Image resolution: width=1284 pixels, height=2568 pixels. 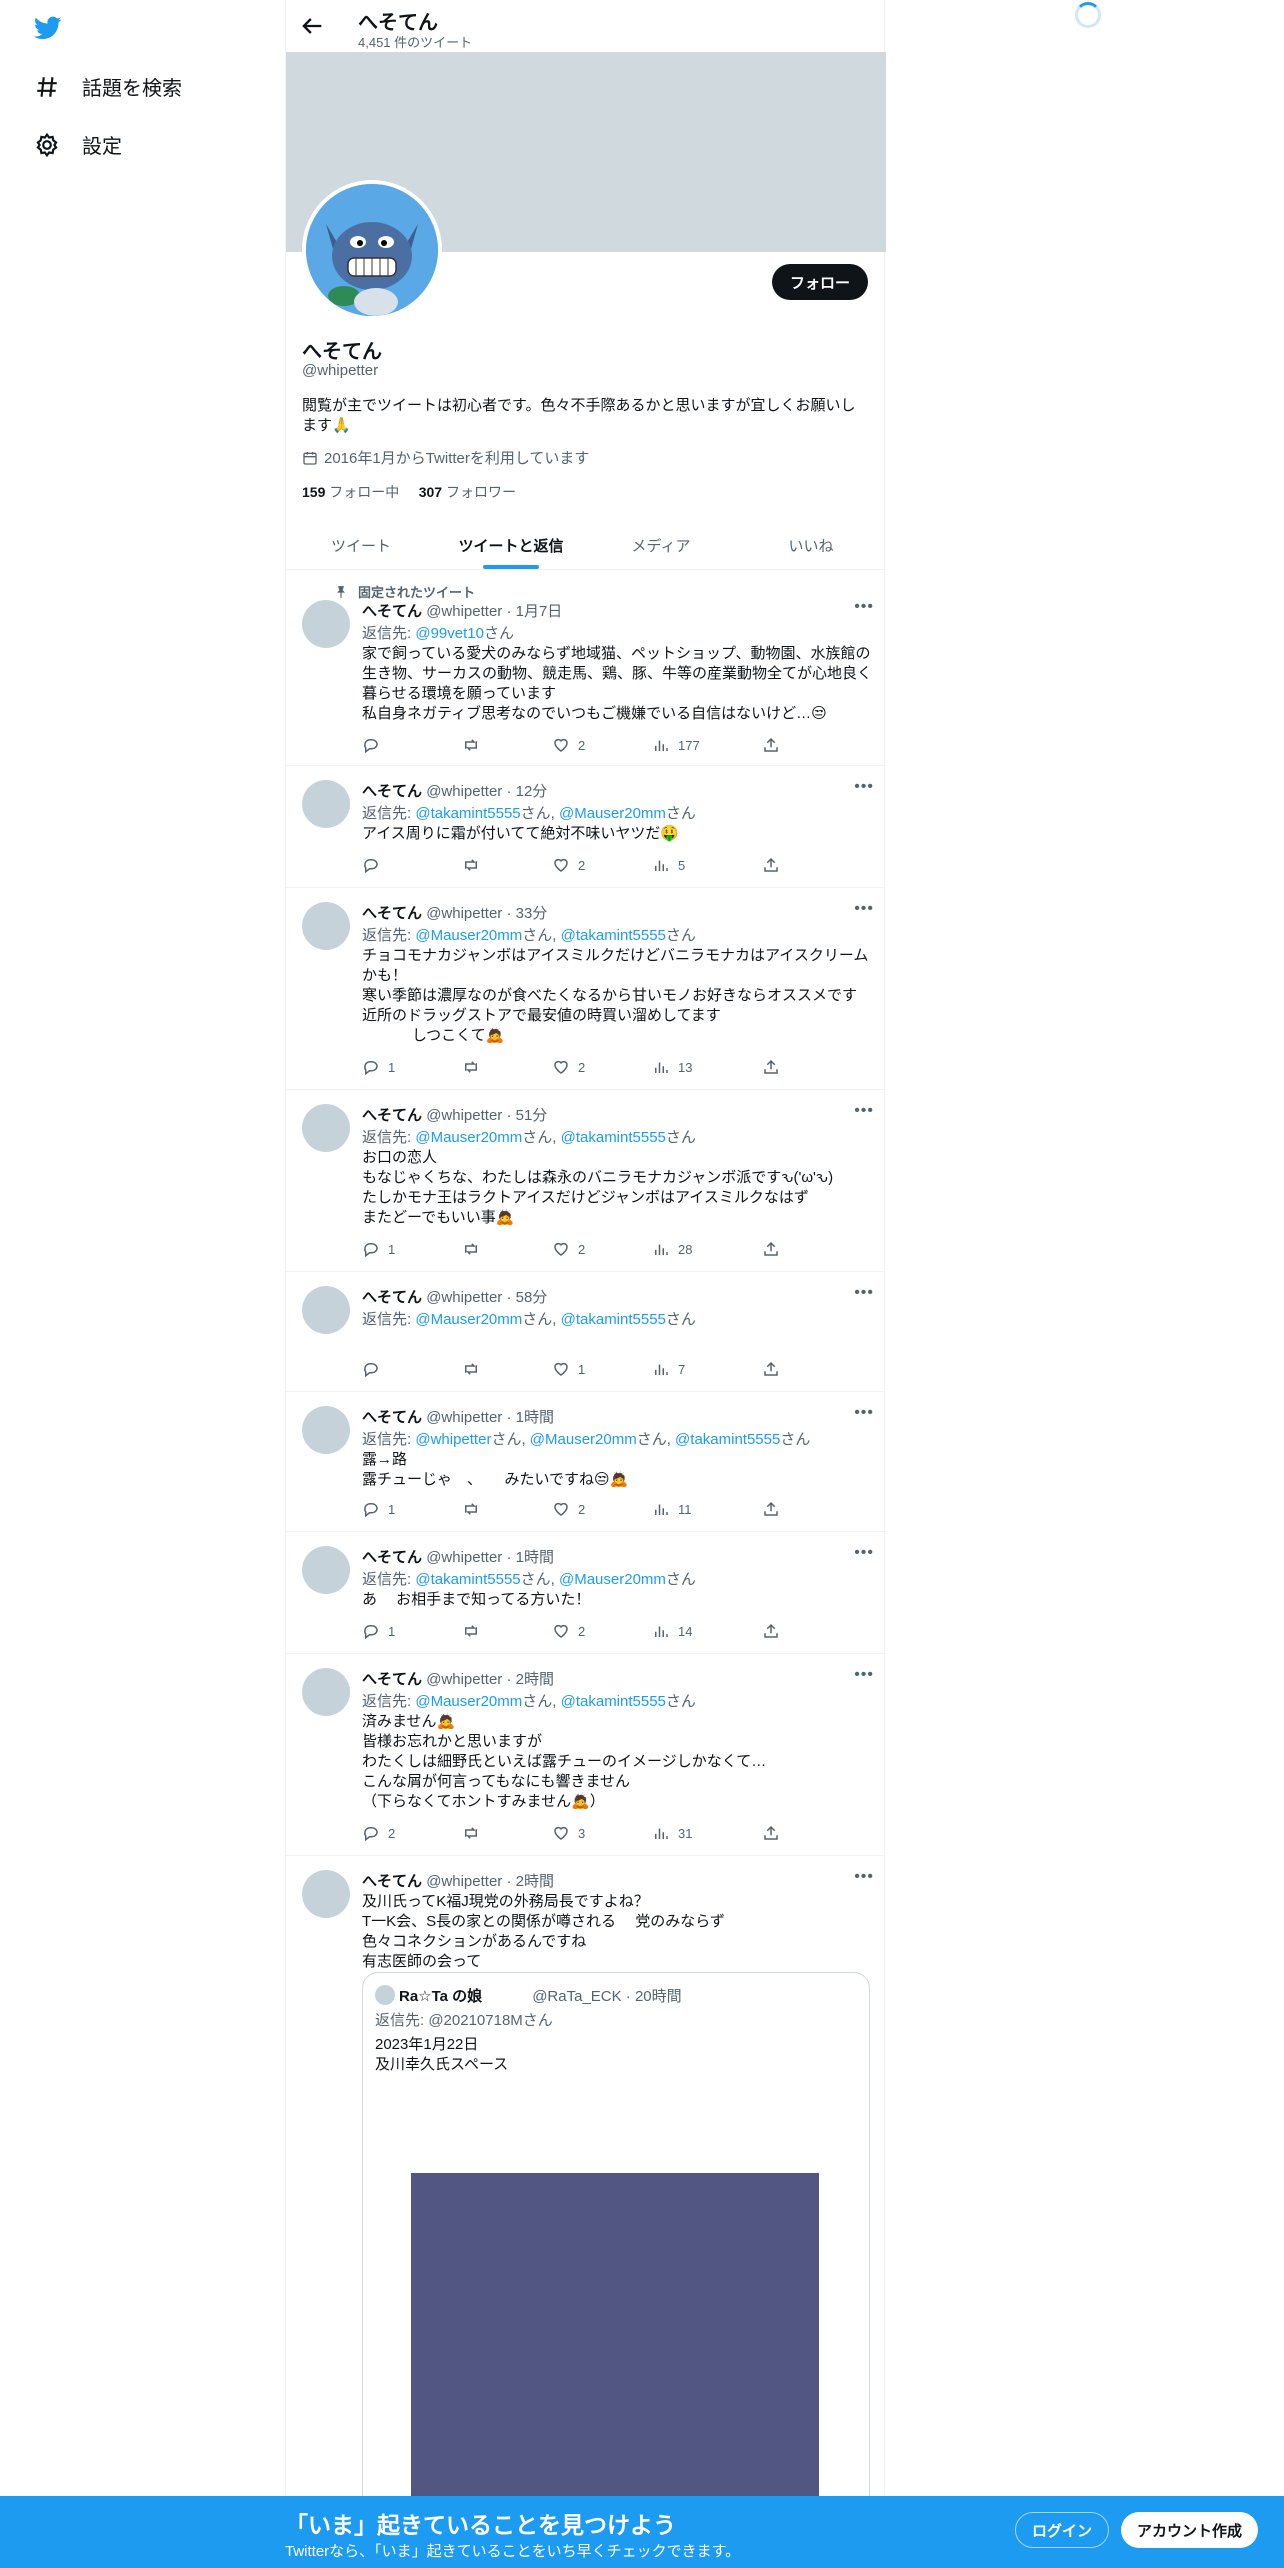 I want to click on followers-link: 307 フォロワー, so click(x=467, y=492).